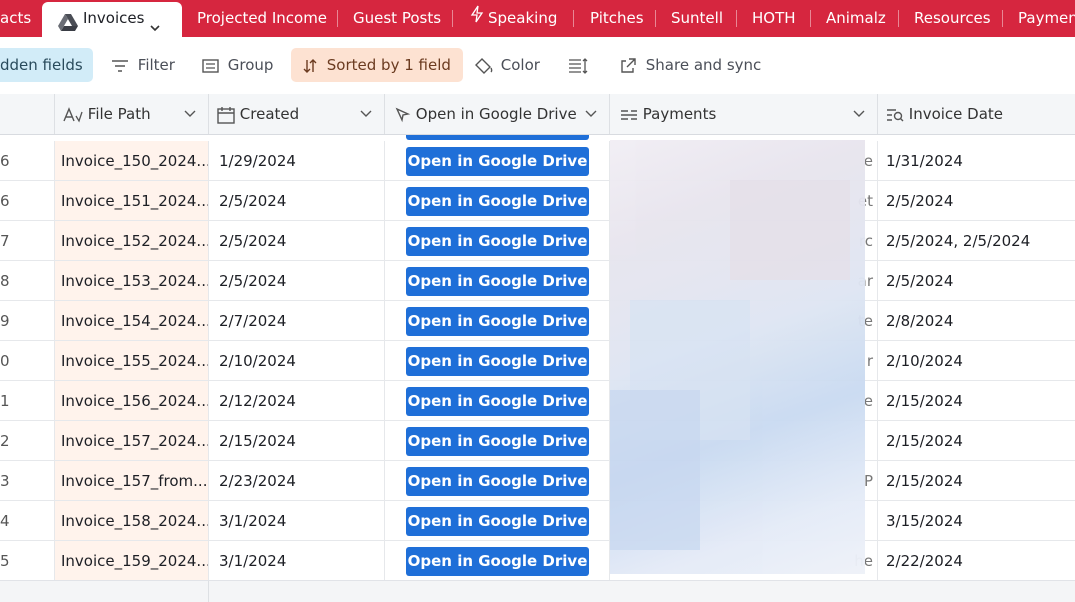  Describe the element at coordinates (976, 560) in the screenshot. I see `invoice-date-cell: 2/22/2024` at that location.